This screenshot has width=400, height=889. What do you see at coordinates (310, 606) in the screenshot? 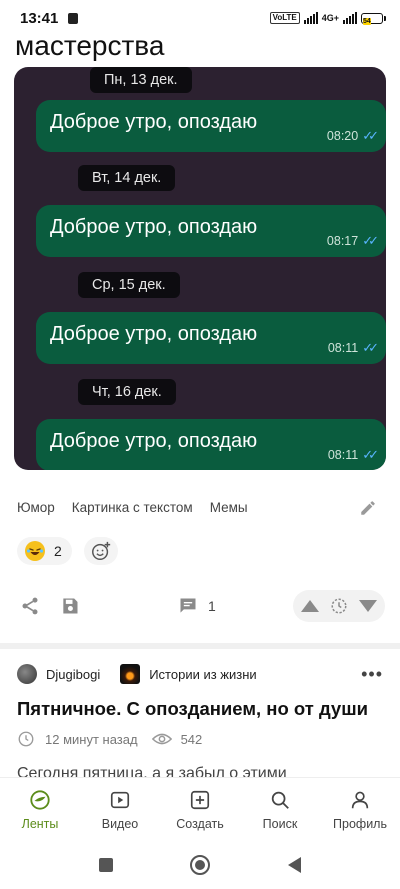
I see `upvote-icon` at bounding box center [310, 606].